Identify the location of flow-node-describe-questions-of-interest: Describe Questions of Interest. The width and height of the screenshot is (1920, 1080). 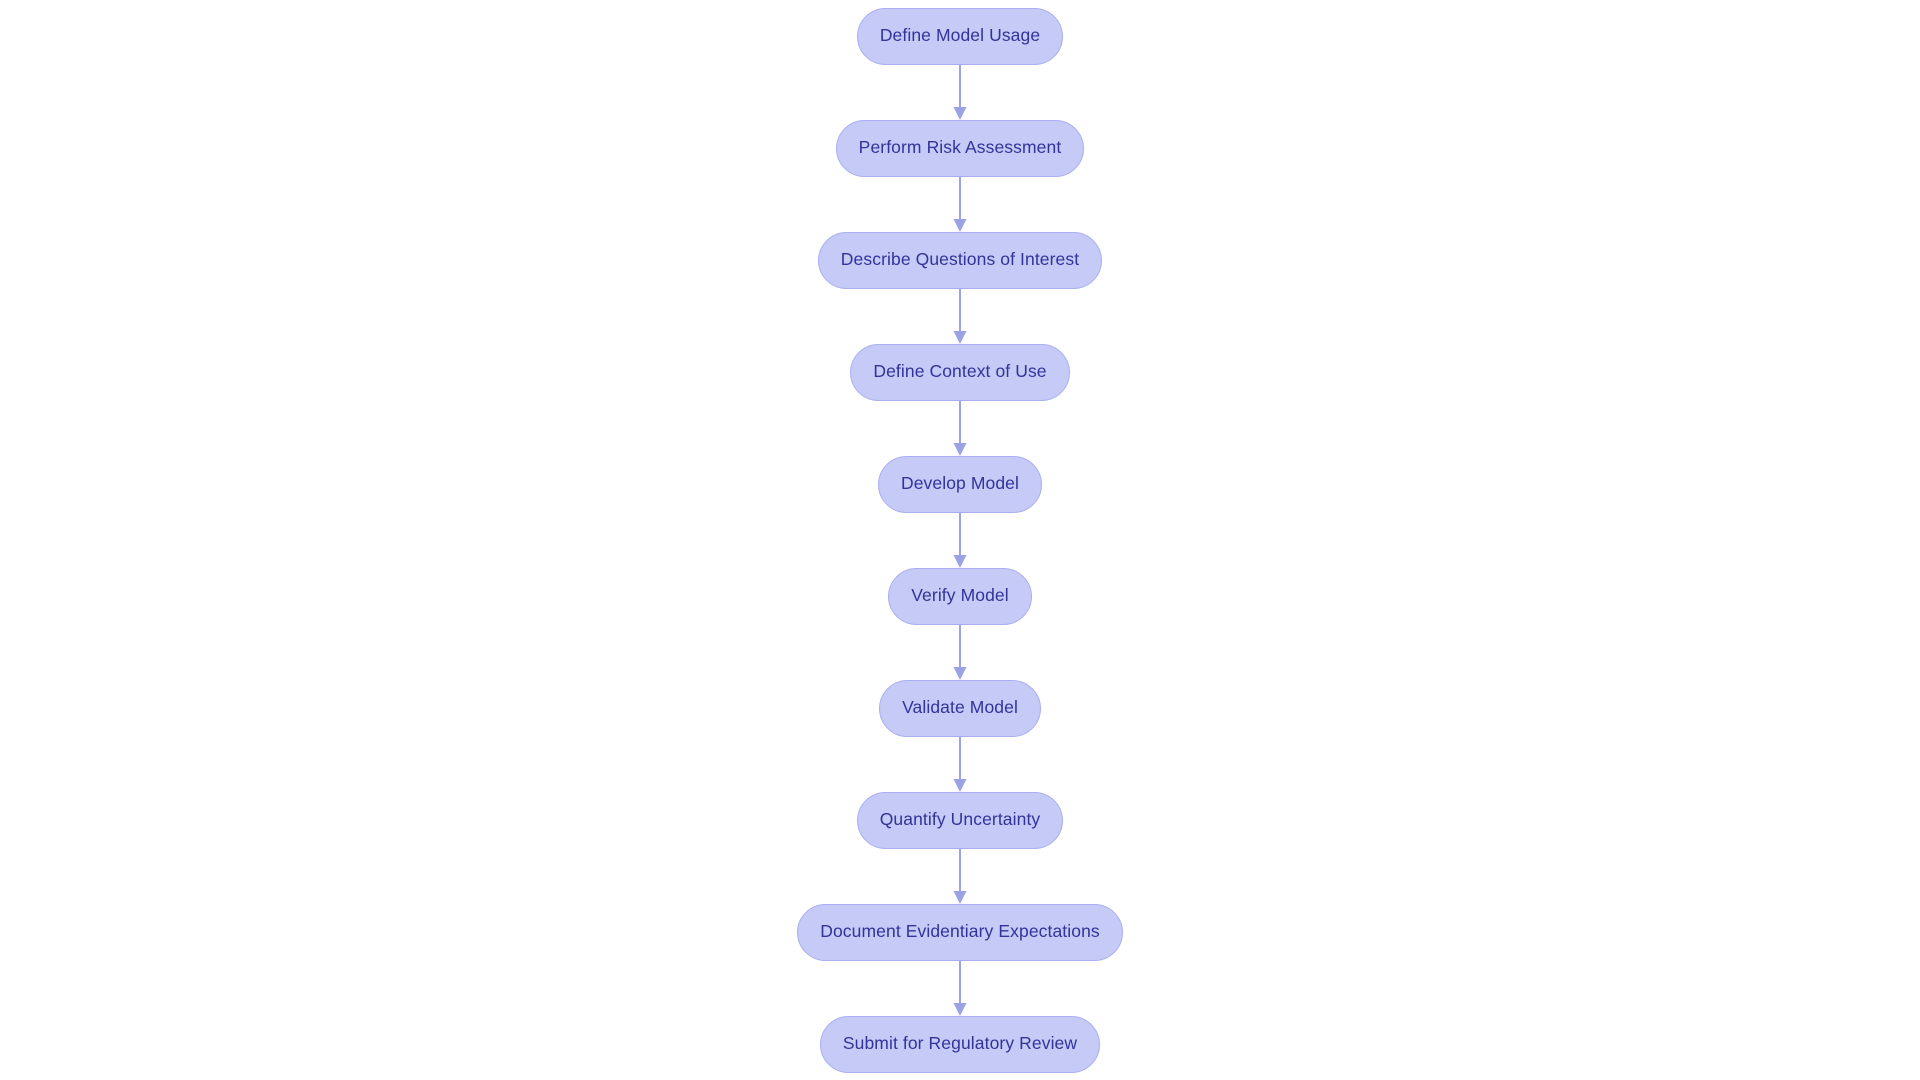
(960, 260).